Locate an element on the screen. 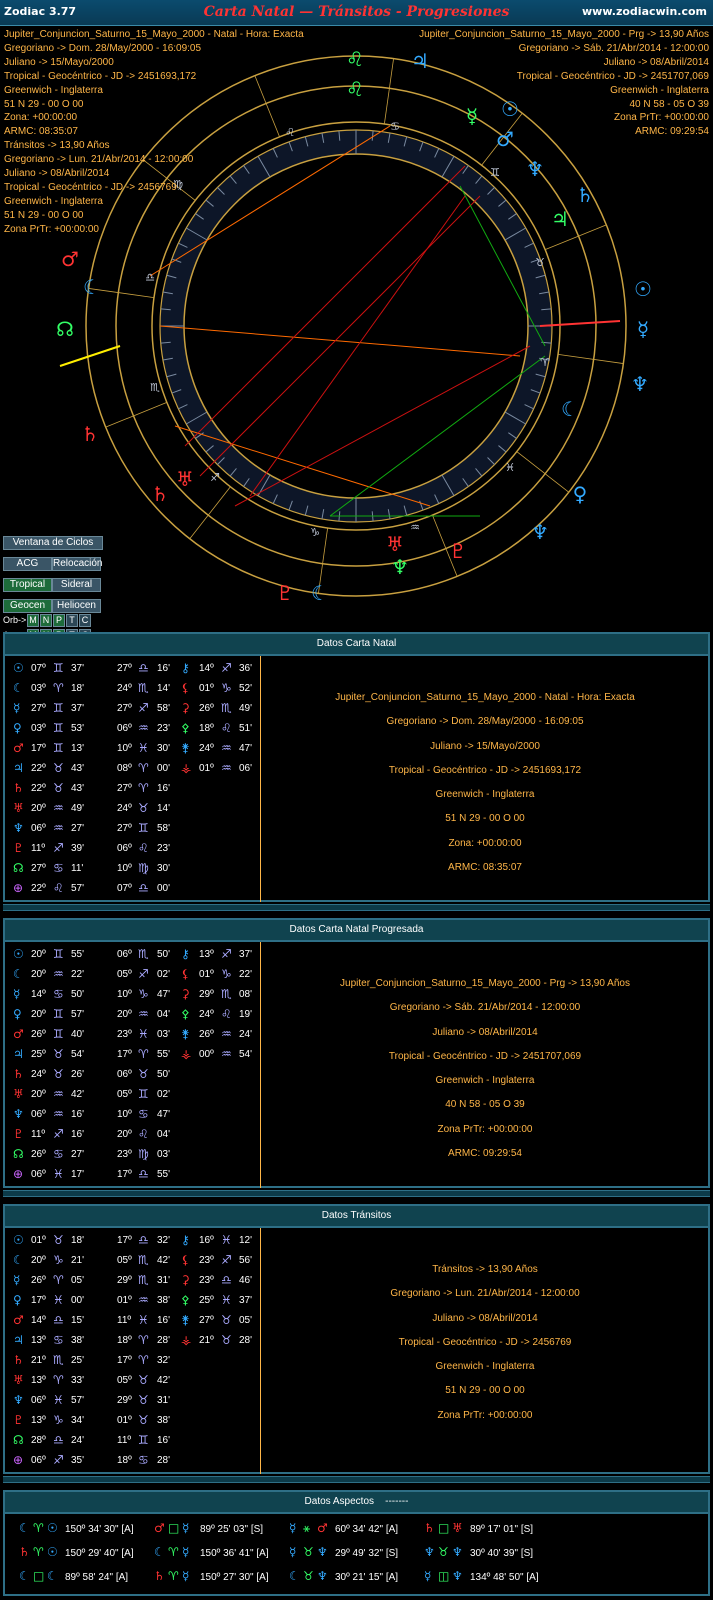  zodiac-sign: ♓ is located at coordinates (510, 467).